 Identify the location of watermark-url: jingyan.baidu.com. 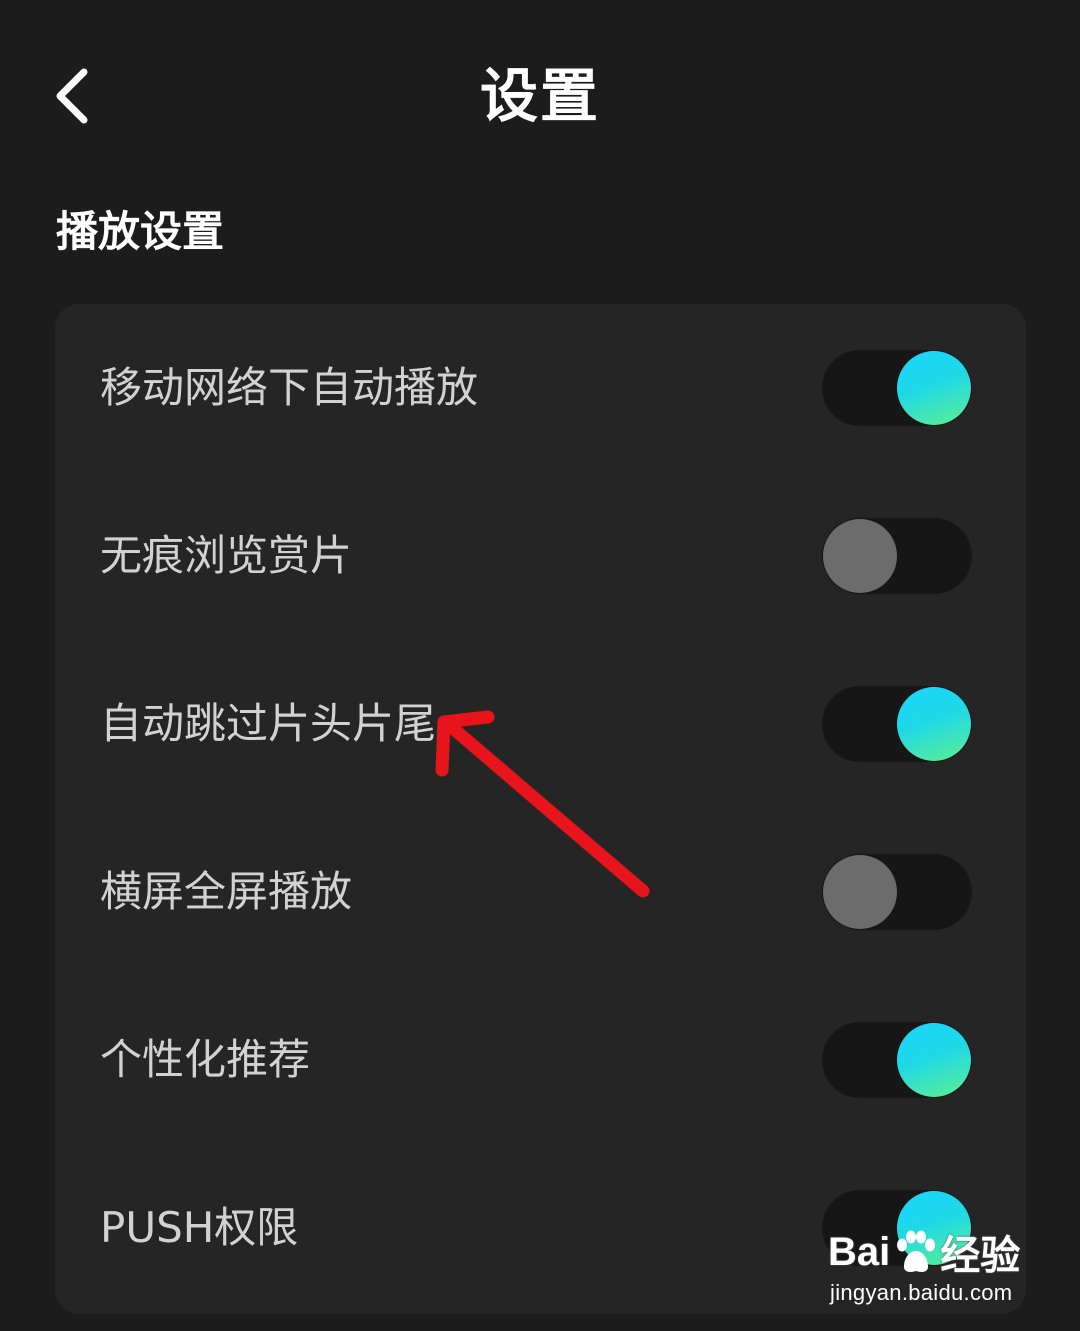
(921, 1292).